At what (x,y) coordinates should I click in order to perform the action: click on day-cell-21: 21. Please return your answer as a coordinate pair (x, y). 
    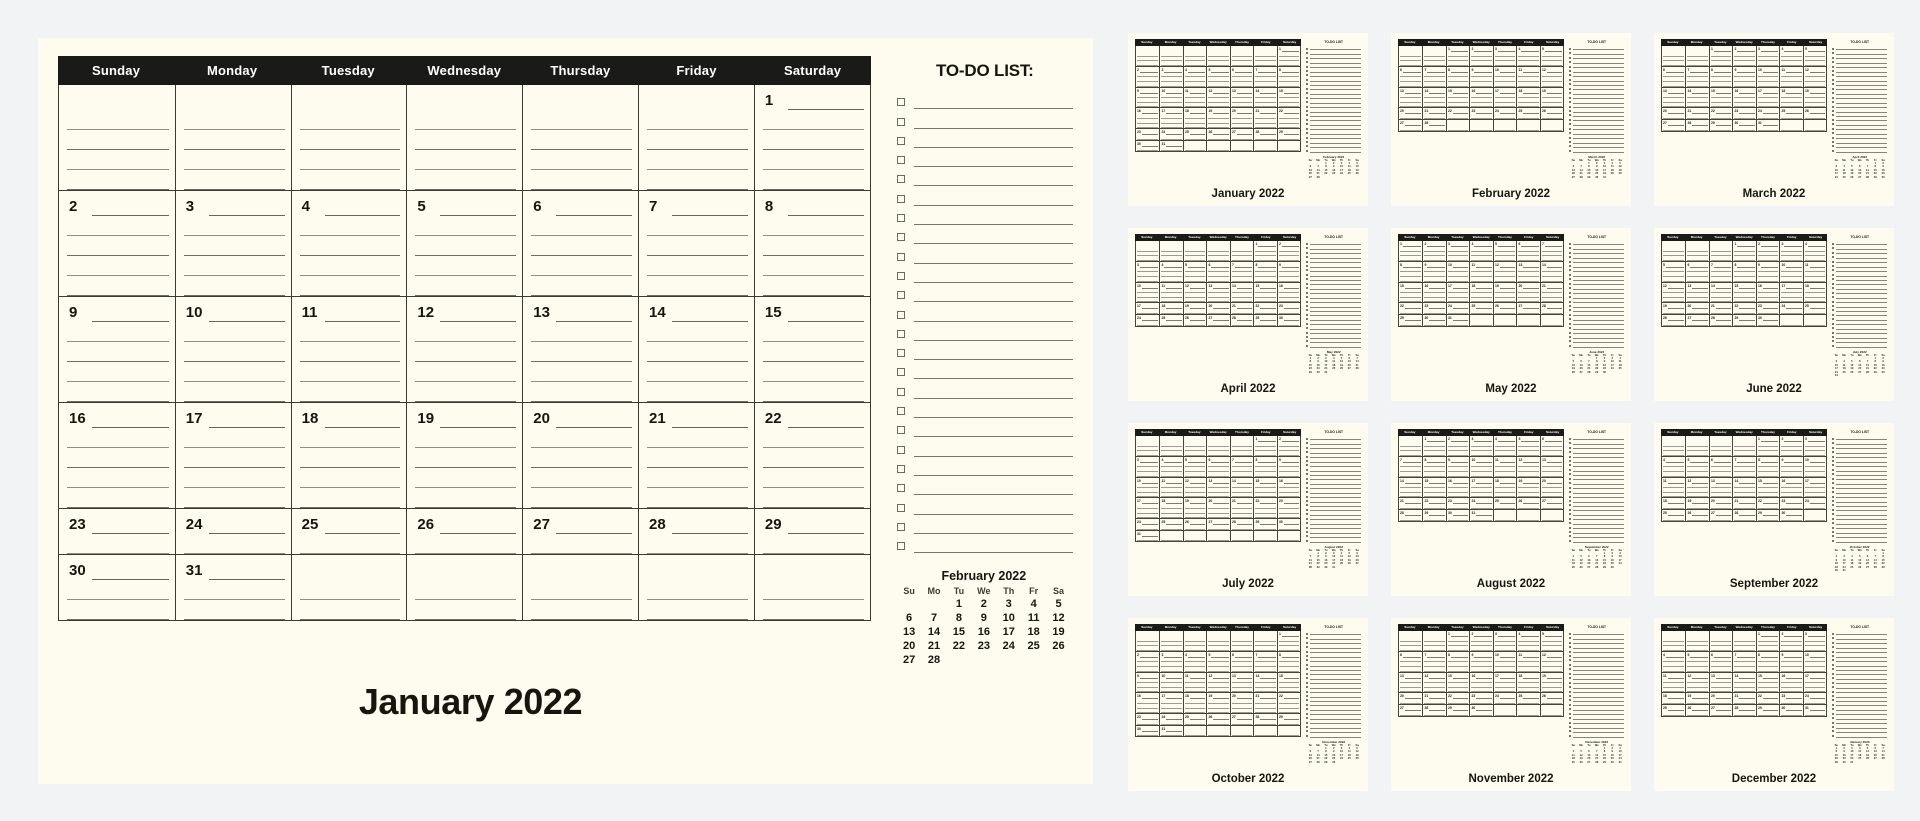
    Looking at the image, I should click on (696, 455).